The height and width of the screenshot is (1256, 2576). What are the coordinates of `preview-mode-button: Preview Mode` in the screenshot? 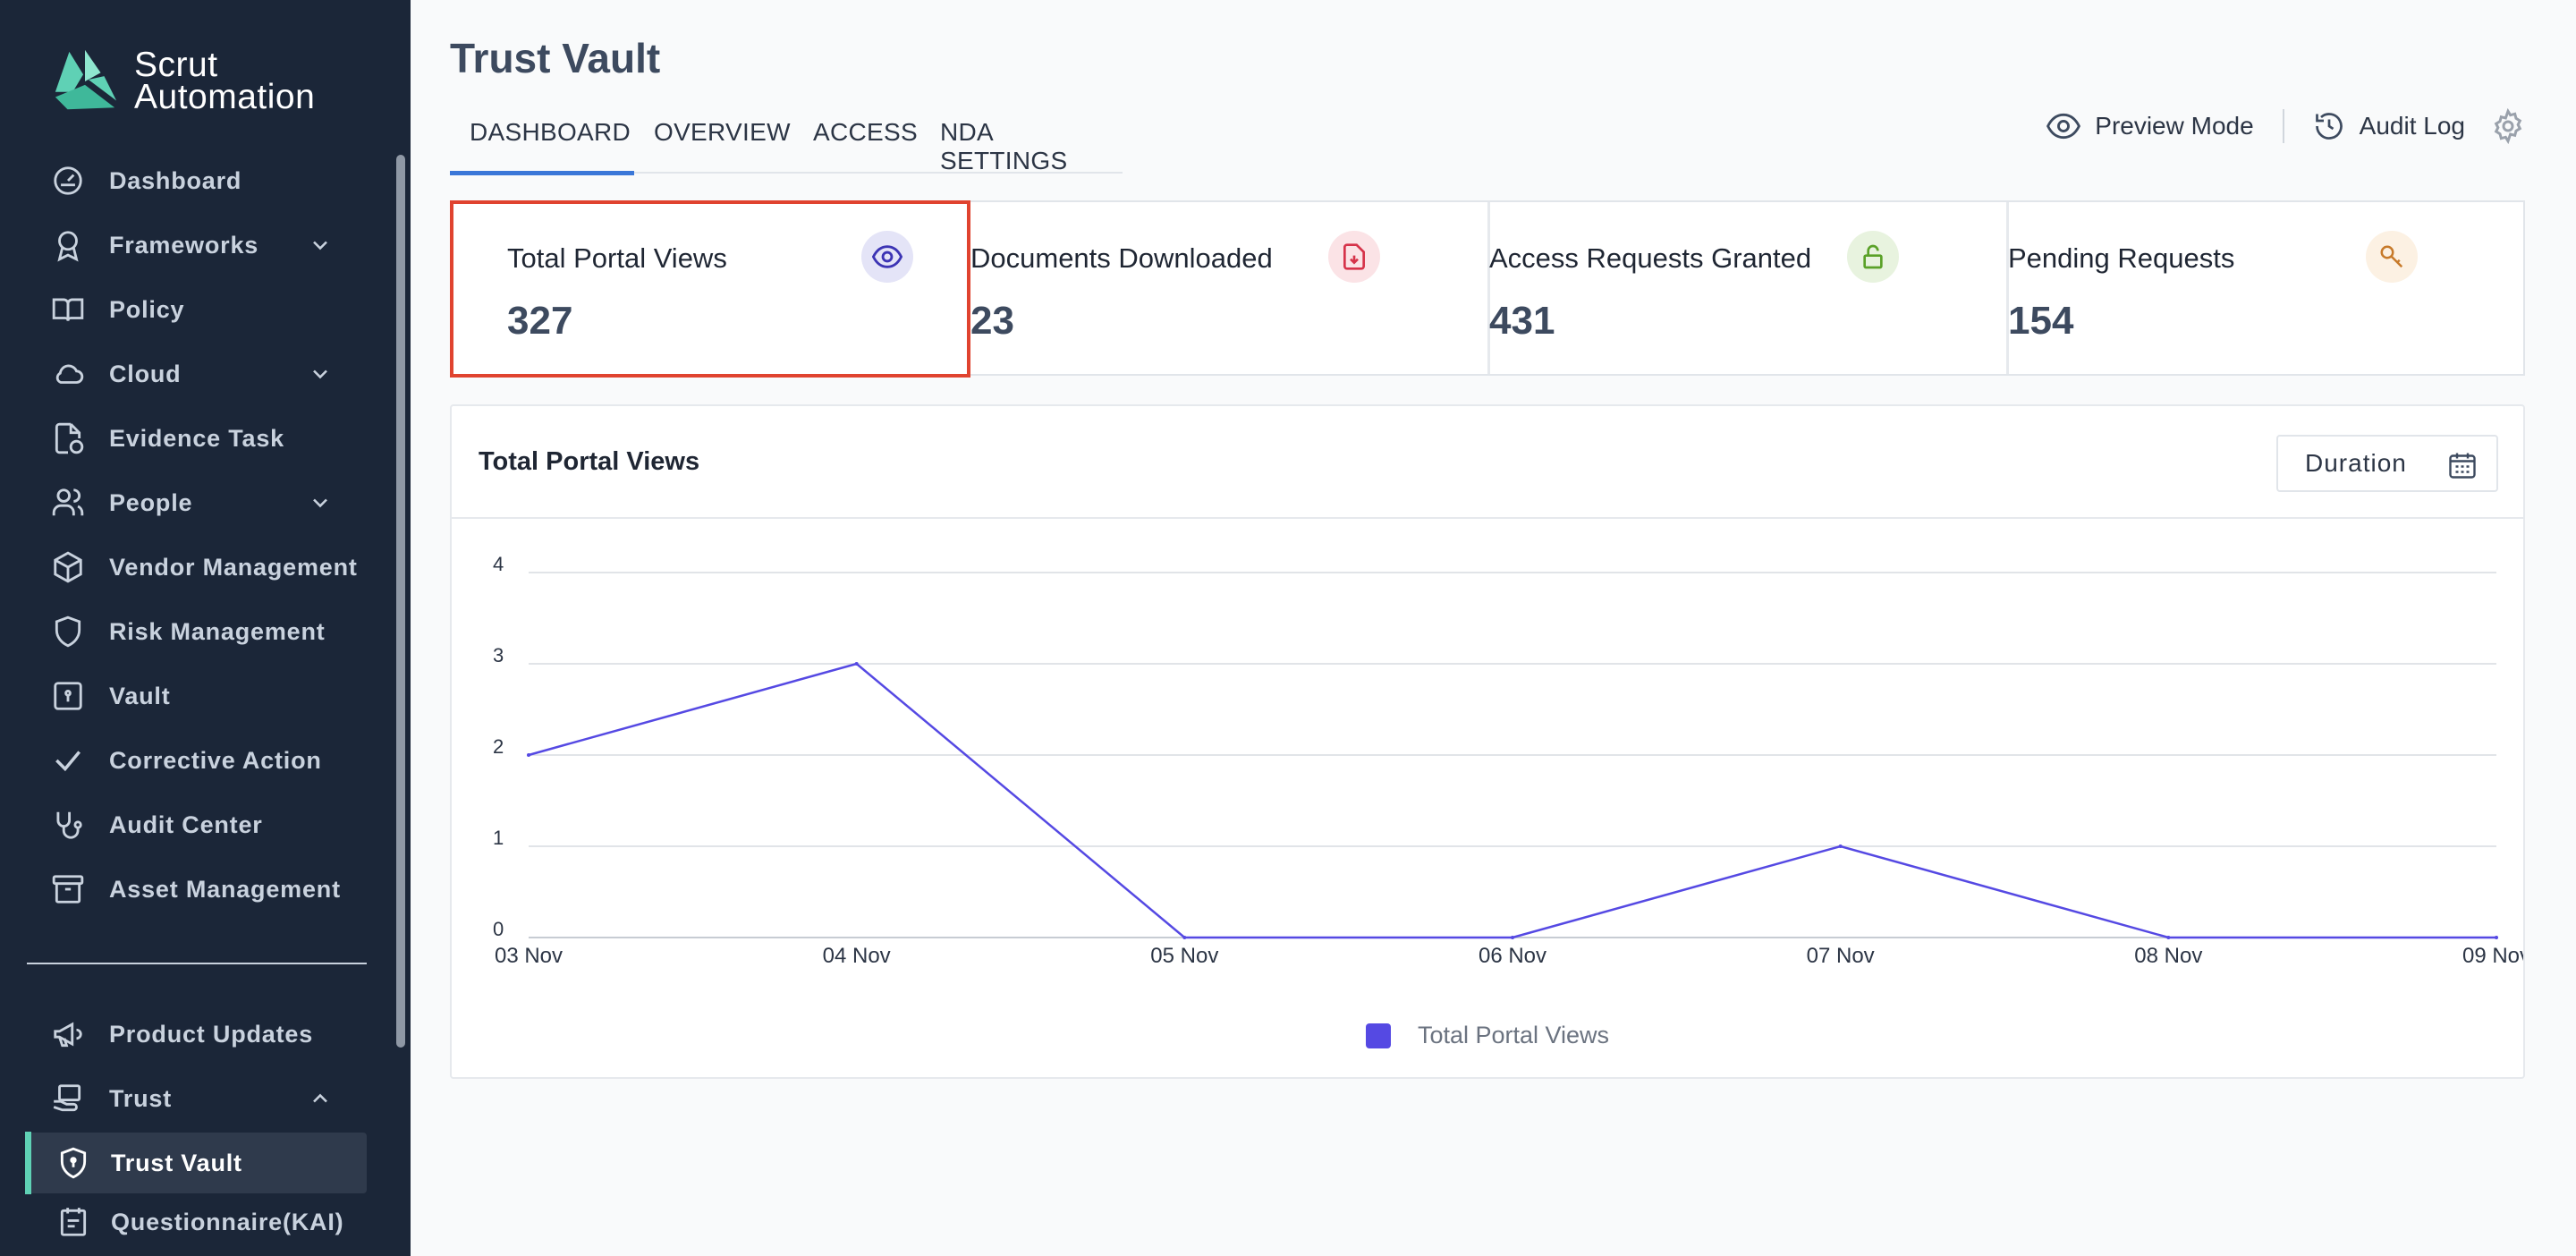 It's located at (2150, 126).